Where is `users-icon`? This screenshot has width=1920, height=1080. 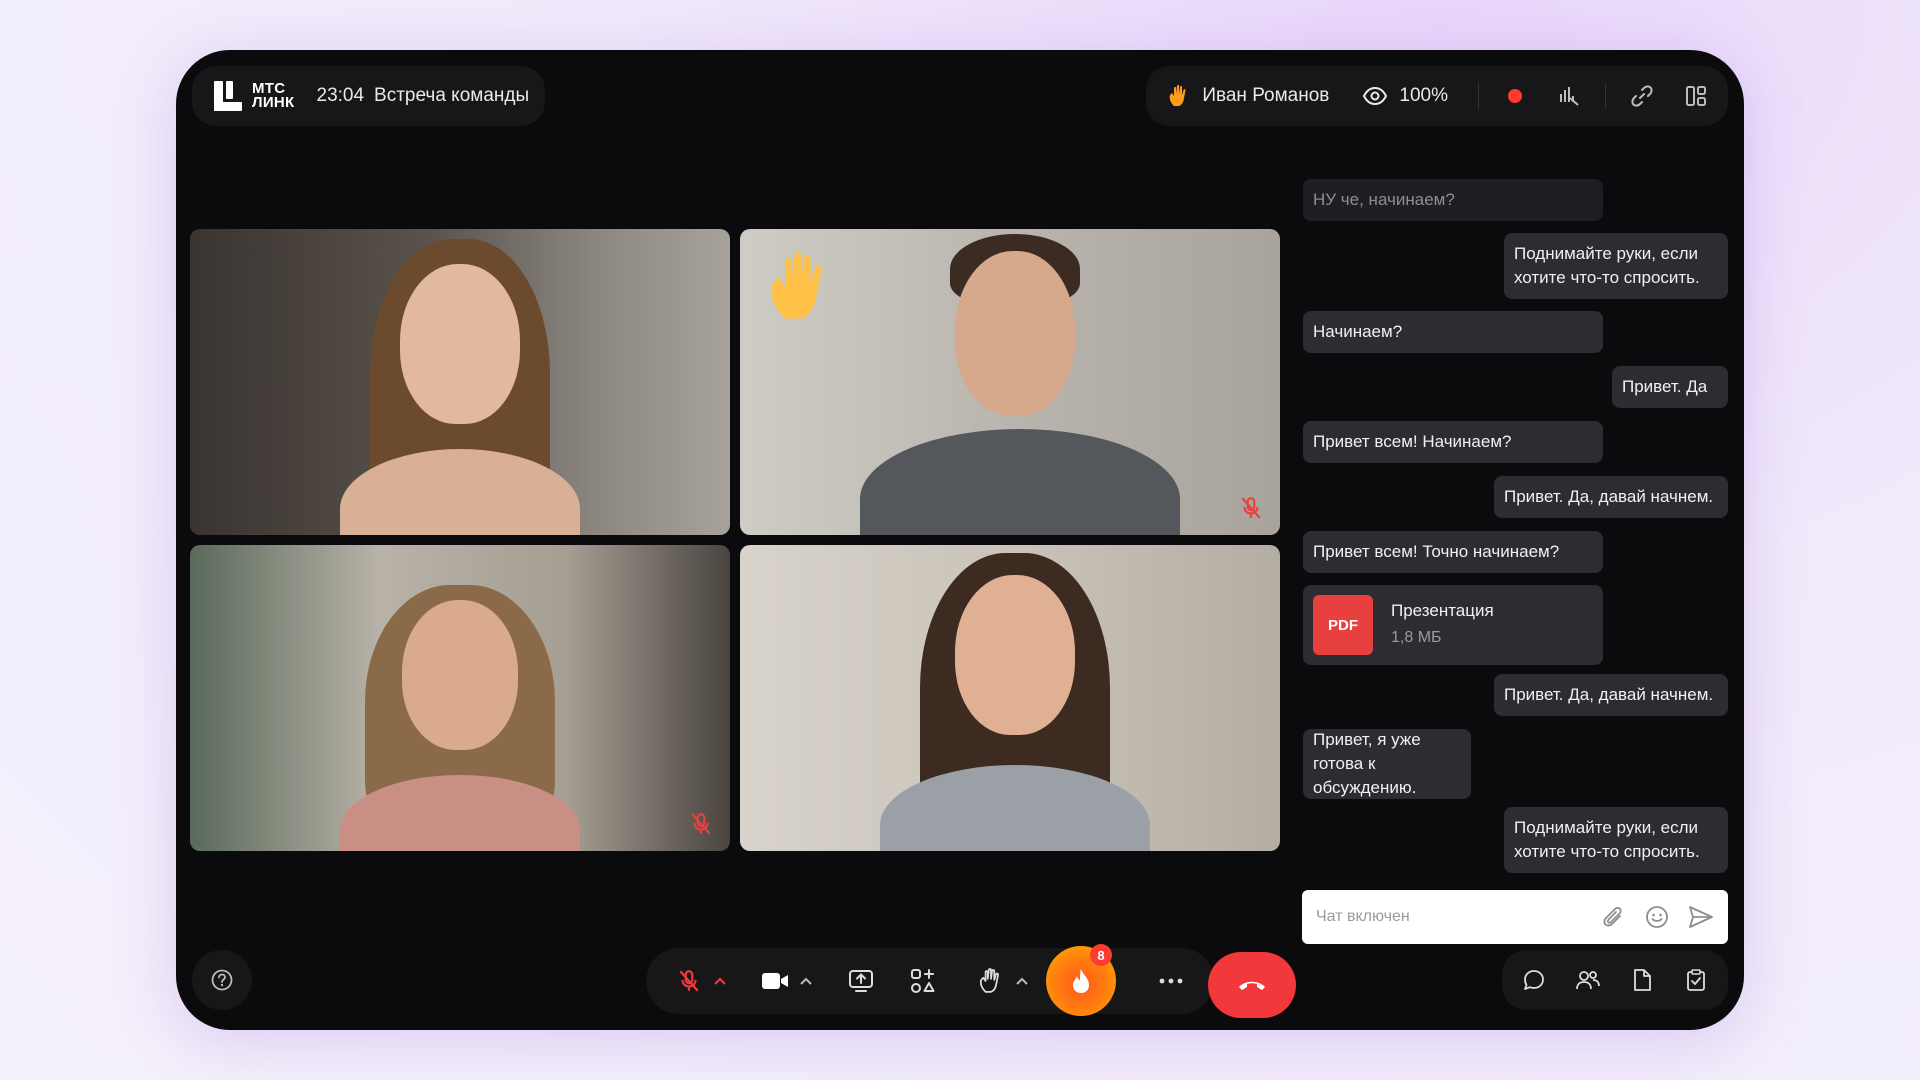
users-icon is located at coordinates (1588, 980).